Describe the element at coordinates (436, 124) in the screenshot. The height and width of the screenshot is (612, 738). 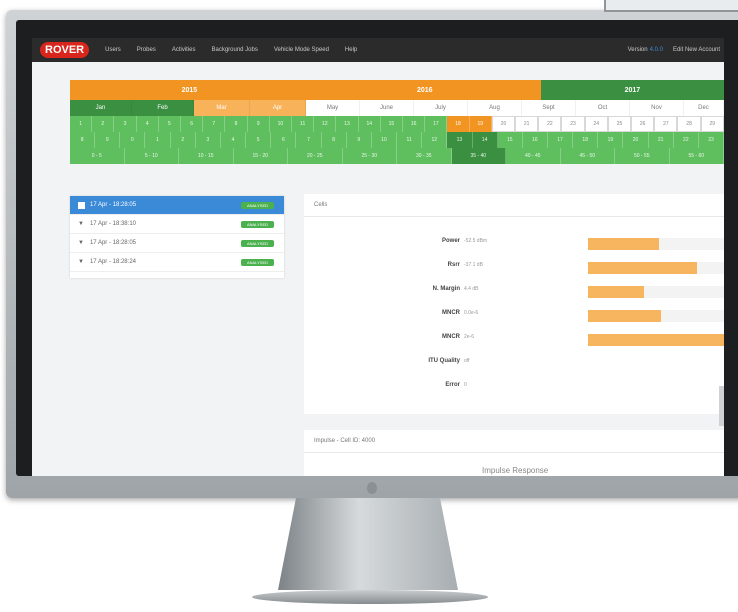
I see `day-cell: 17` at that location.